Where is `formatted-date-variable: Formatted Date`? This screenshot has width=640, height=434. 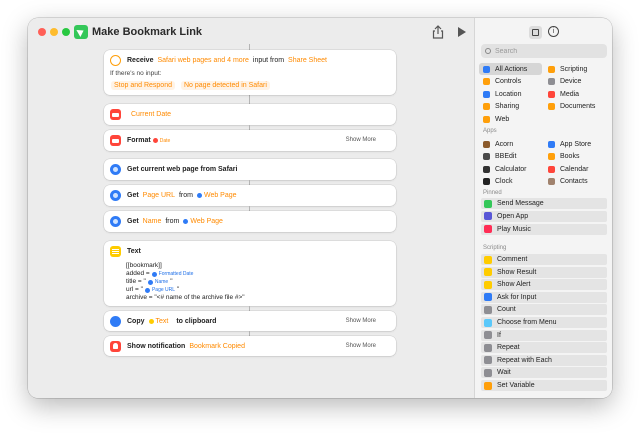
formatted-date-variable: Formatted Date is located at coordinates (172, 274).